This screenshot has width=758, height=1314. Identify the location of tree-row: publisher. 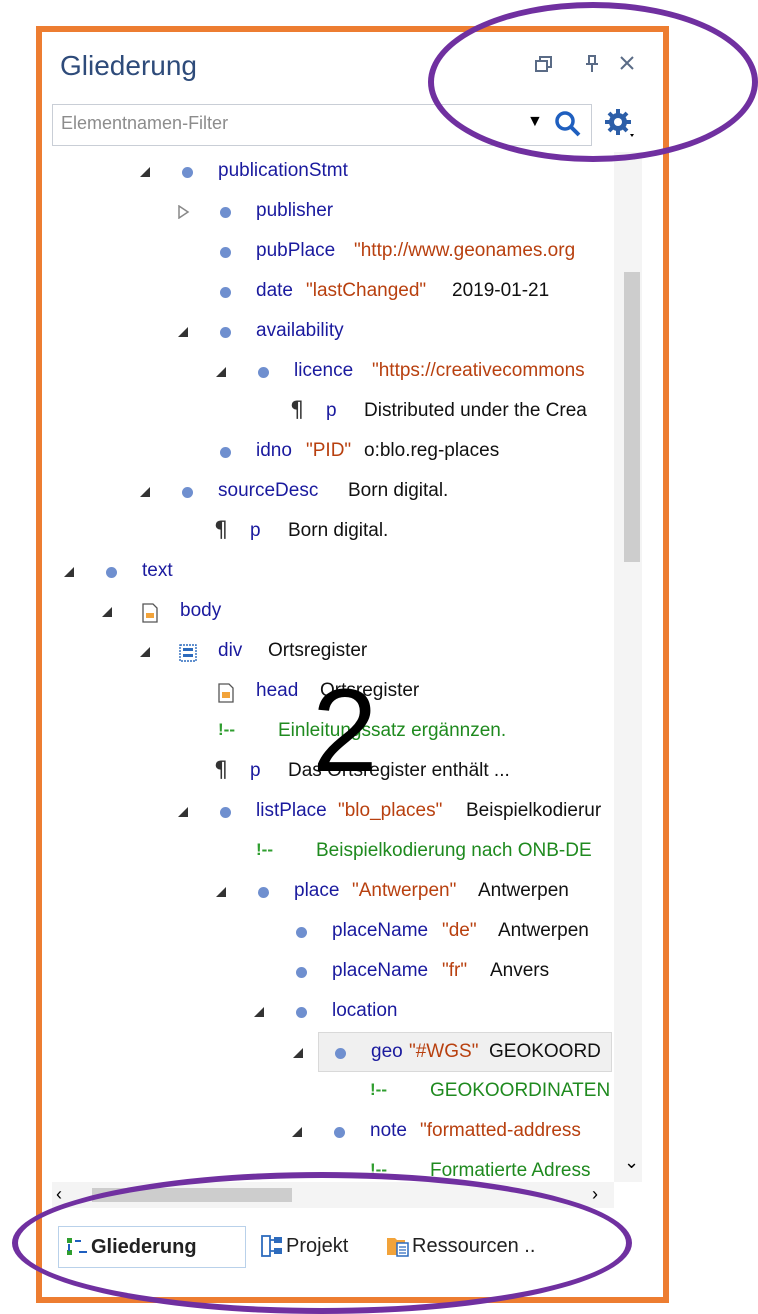
(327, 212).